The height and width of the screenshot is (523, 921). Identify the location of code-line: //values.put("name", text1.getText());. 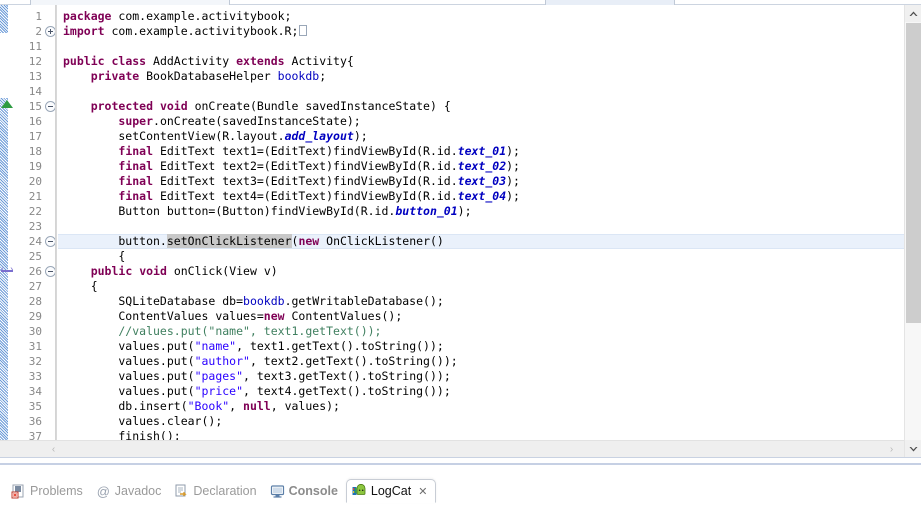
(481, 331).